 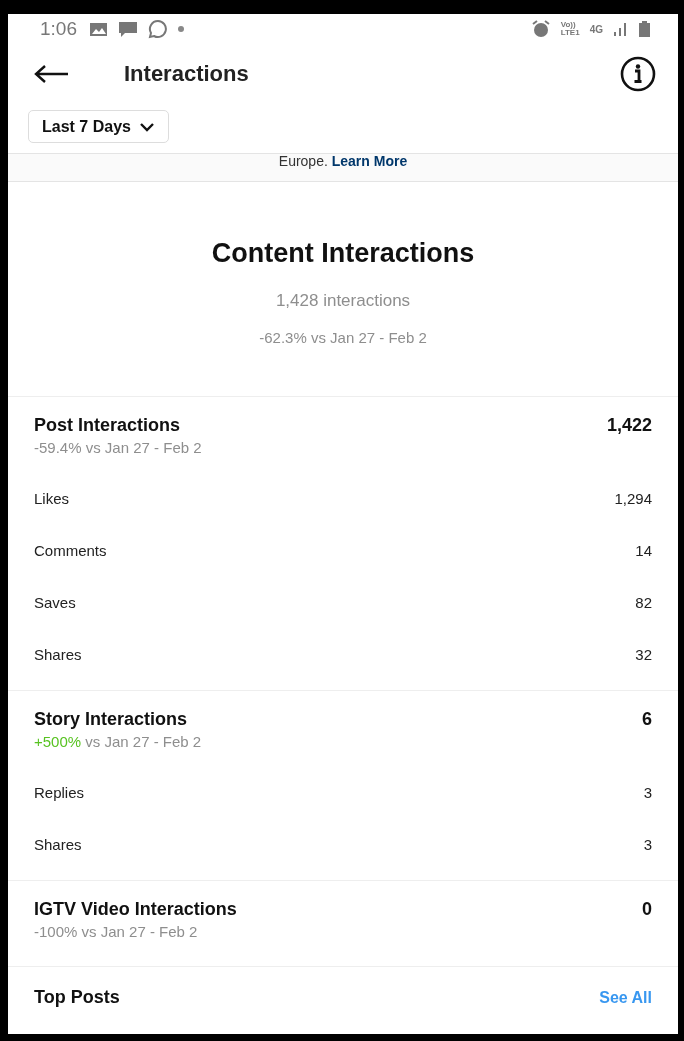 What do you see at coordinates (343, 337) in the screenshot?
I see `summary-change: -62.3% vs Jan 27 - Feb 2` at bounding box center [343, 337].